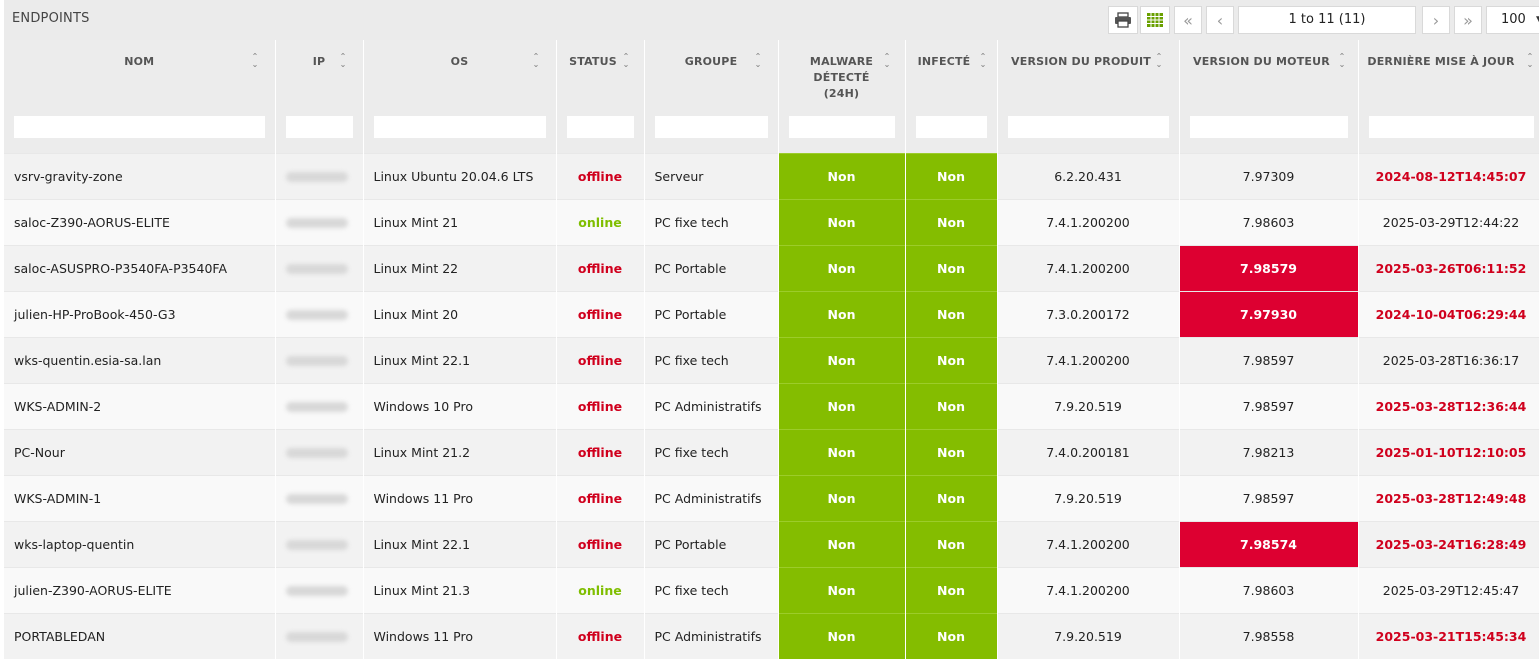 This screenshot has height=659, width=1539. Describe the element at coordinates (1448, 589) in the screenshot. I see `cell-derniere-maj: 2025-03-29T12:45:47` at that location.